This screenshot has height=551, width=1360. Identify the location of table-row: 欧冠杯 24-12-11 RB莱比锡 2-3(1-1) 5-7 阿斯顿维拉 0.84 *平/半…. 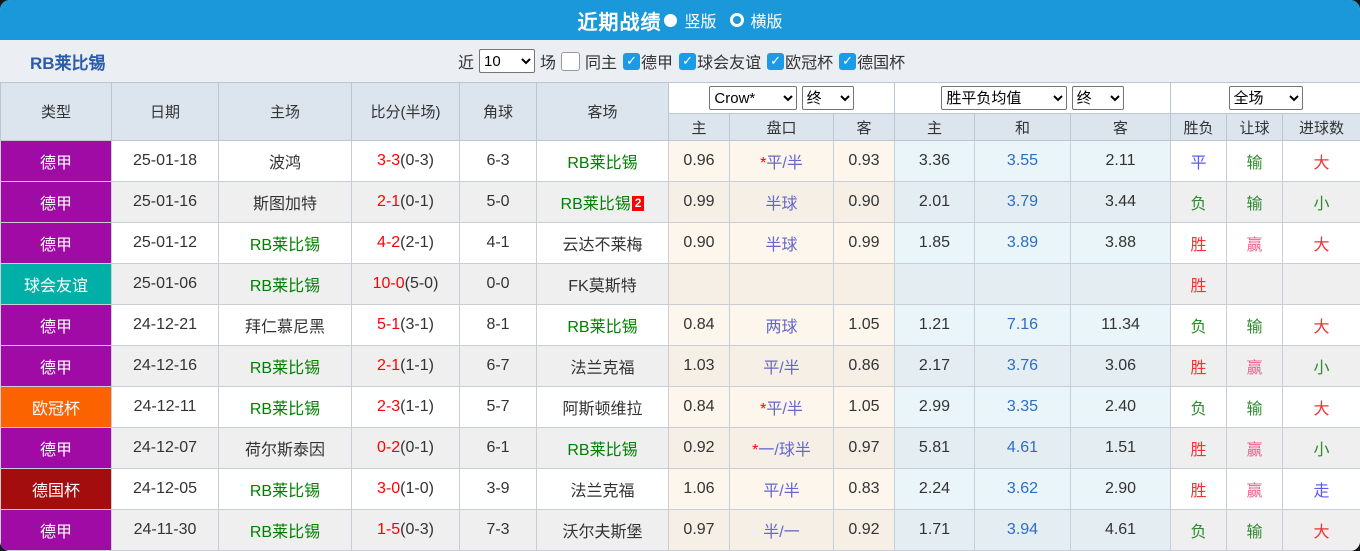
(680, 407).